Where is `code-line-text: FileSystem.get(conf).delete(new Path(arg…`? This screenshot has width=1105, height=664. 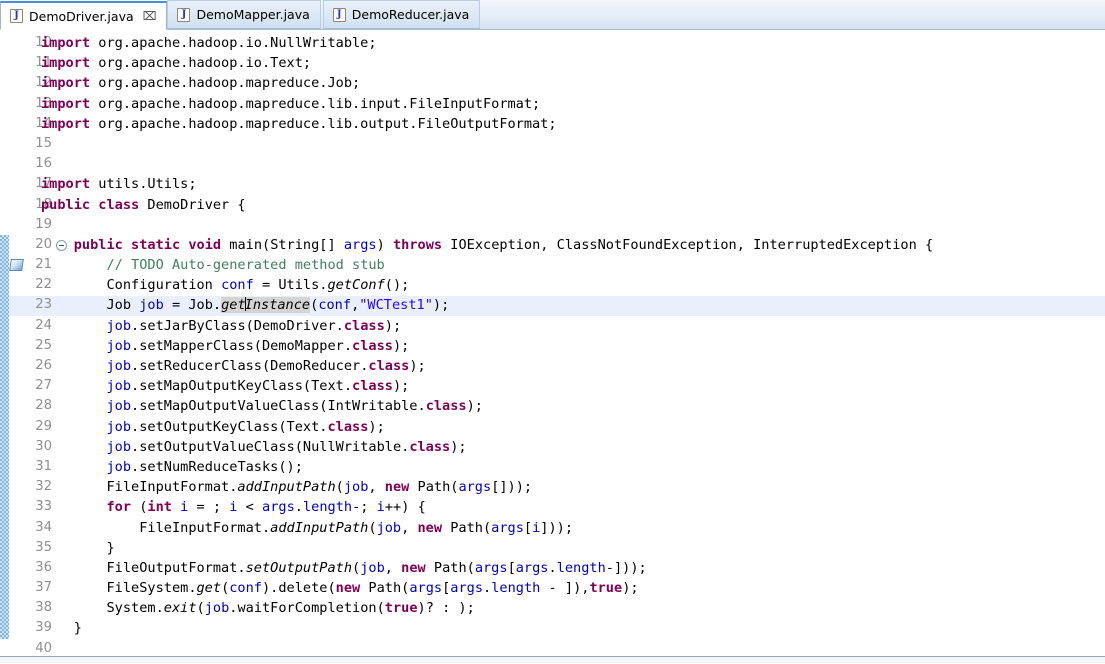
code-line-text: FileSystem.get(conf).delete(new Path(arg… is located at coordinates (340, 588).